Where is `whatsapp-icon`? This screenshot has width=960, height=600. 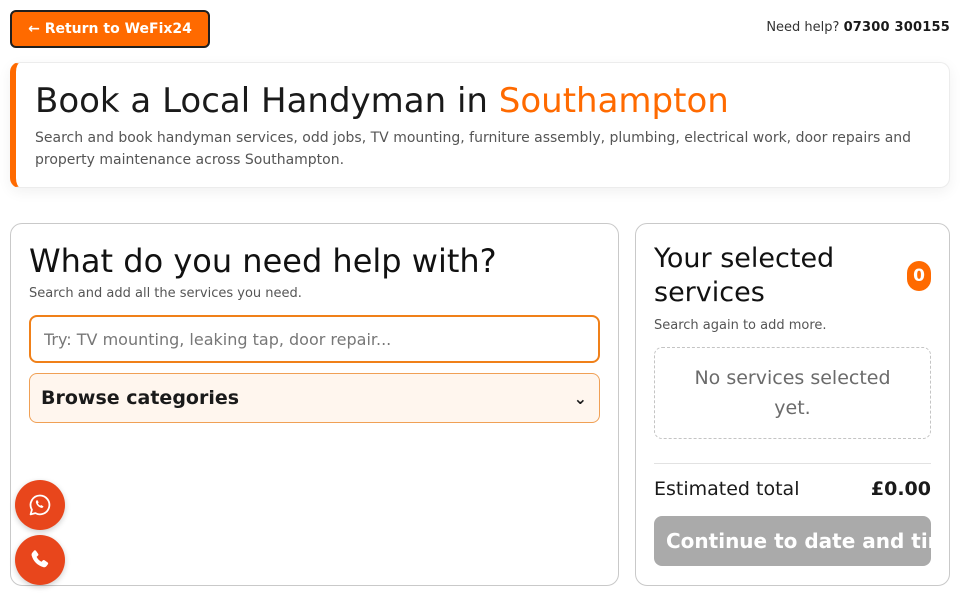
whatsapp-icon is located at coordinates (40, 505).